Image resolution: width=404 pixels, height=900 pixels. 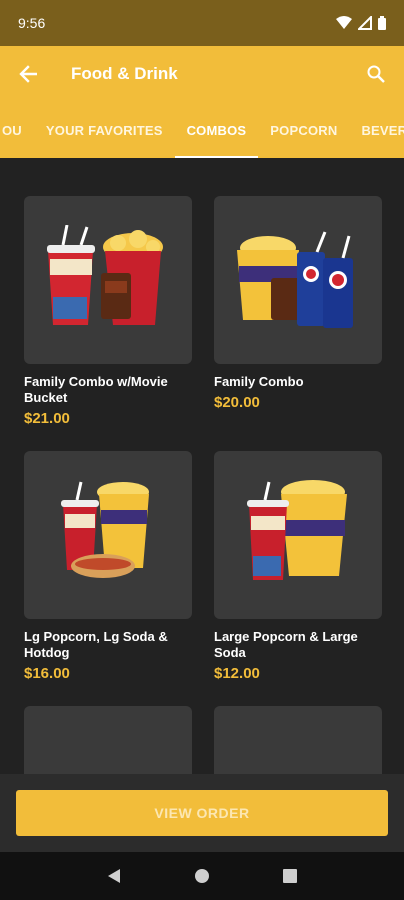 I want to click on product-name: Family Combo w/Movie Bucket, so click(x=96, y=389).